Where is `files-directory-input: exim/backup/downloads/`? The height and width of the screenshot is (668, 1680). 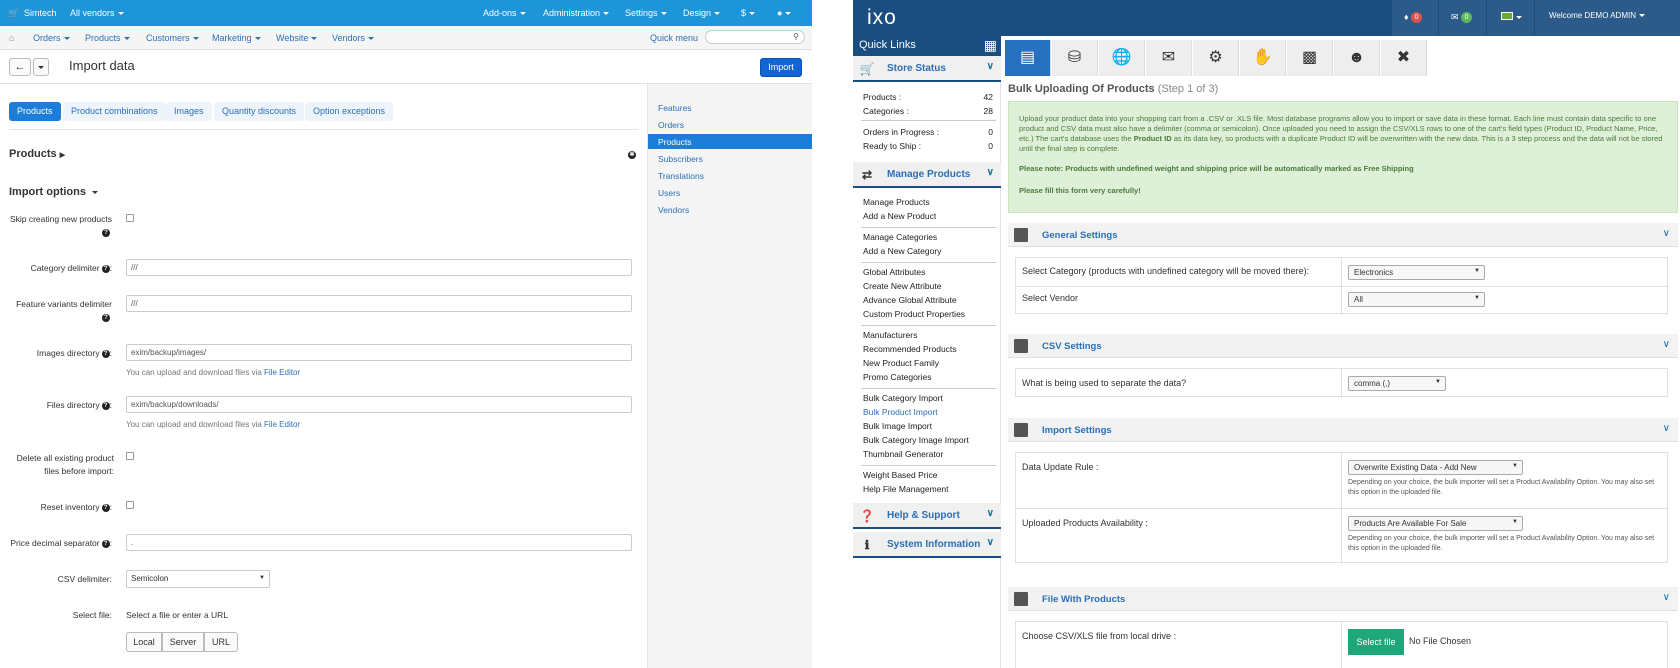 files-directory-input: exim/backup/downloads/ is located at coordinates (379, 404).